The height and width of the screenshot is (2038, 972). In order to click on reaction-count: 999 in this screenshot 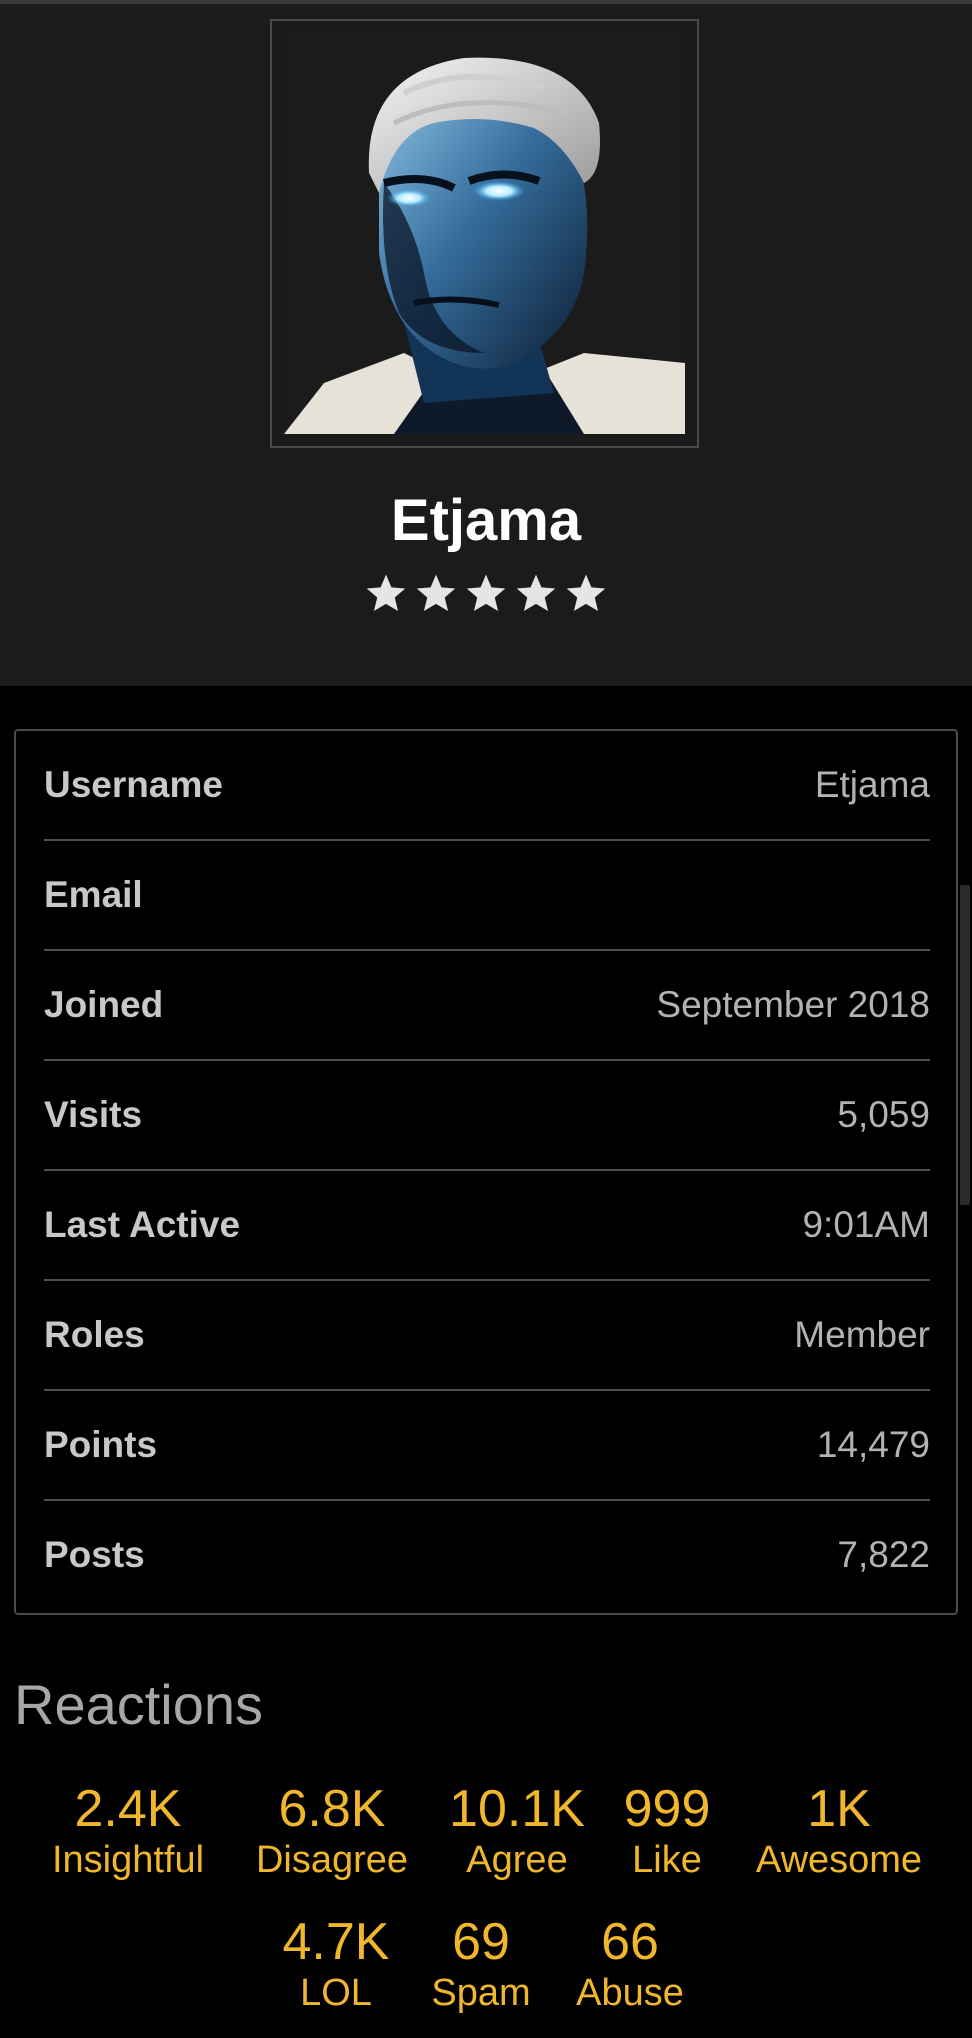, I will do `click(667, 1809)`.